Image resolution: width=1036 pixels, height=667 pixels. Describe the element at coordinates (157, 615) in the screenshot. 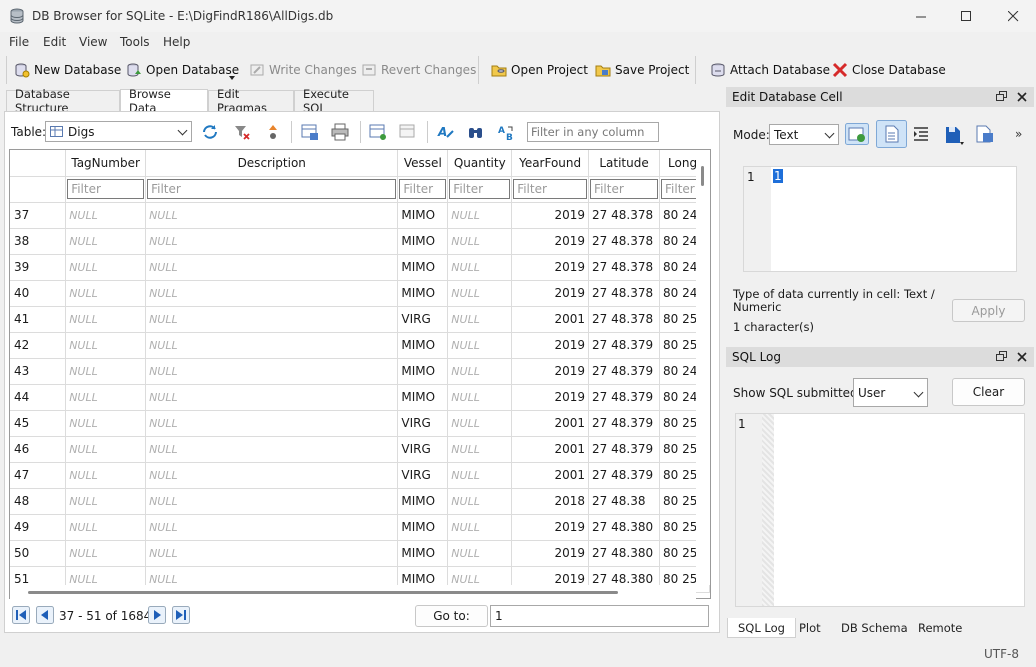

I see `next-record-icon` at that location.